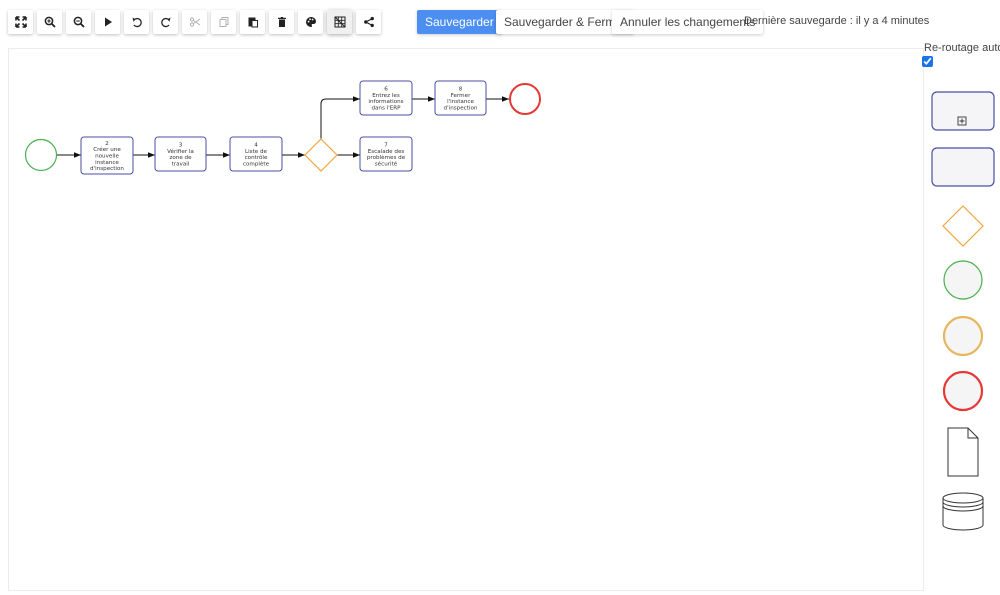 The width and height of the screenshot is (1000, 595). Describe the element at coordinates (340, 117) in the screenshot. I see `flow-gateway-t6` at that location.